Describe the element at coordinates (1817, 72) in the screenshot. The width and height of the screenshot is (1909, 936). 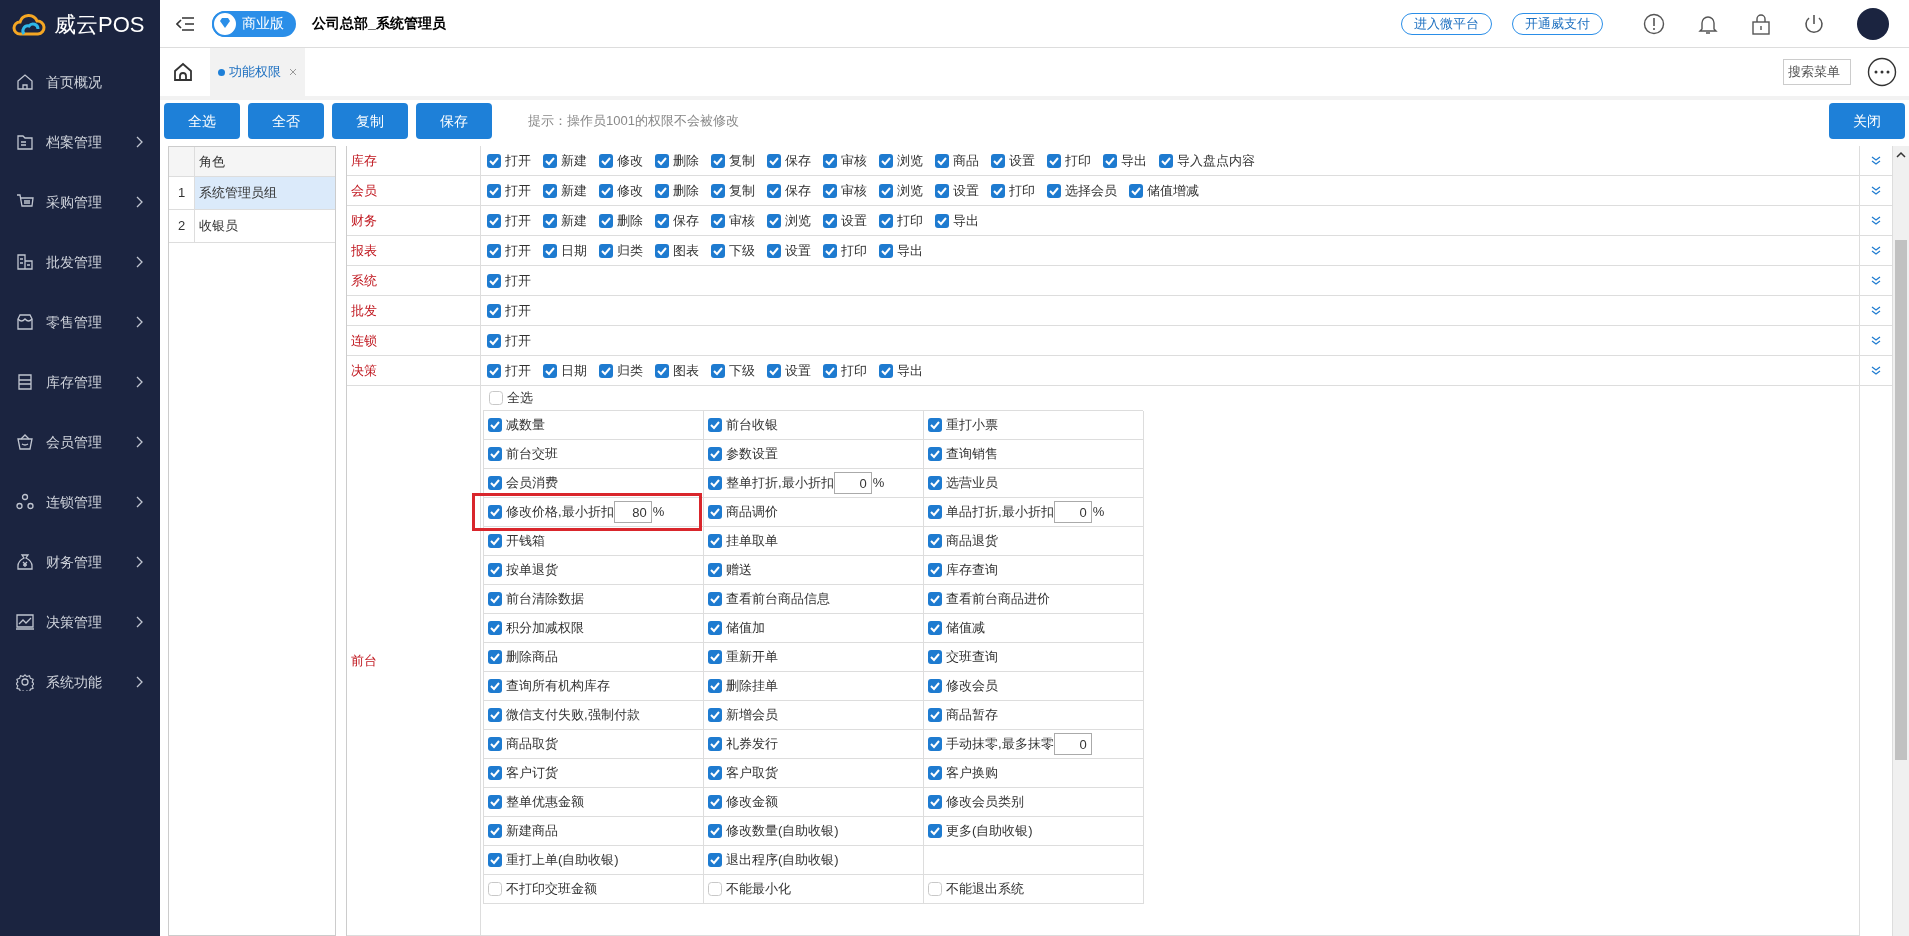
I see `search-field: 搜索菜单` at that location.